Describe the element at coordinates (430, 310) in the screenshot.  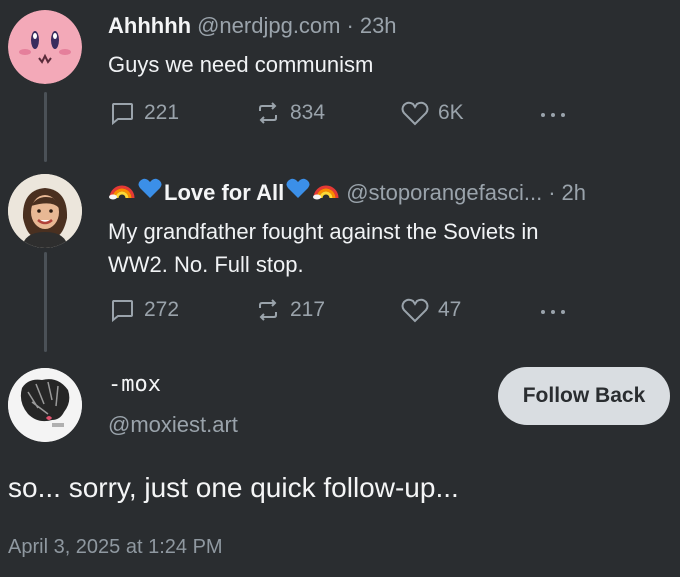
I see `like-button: 47` at that location.